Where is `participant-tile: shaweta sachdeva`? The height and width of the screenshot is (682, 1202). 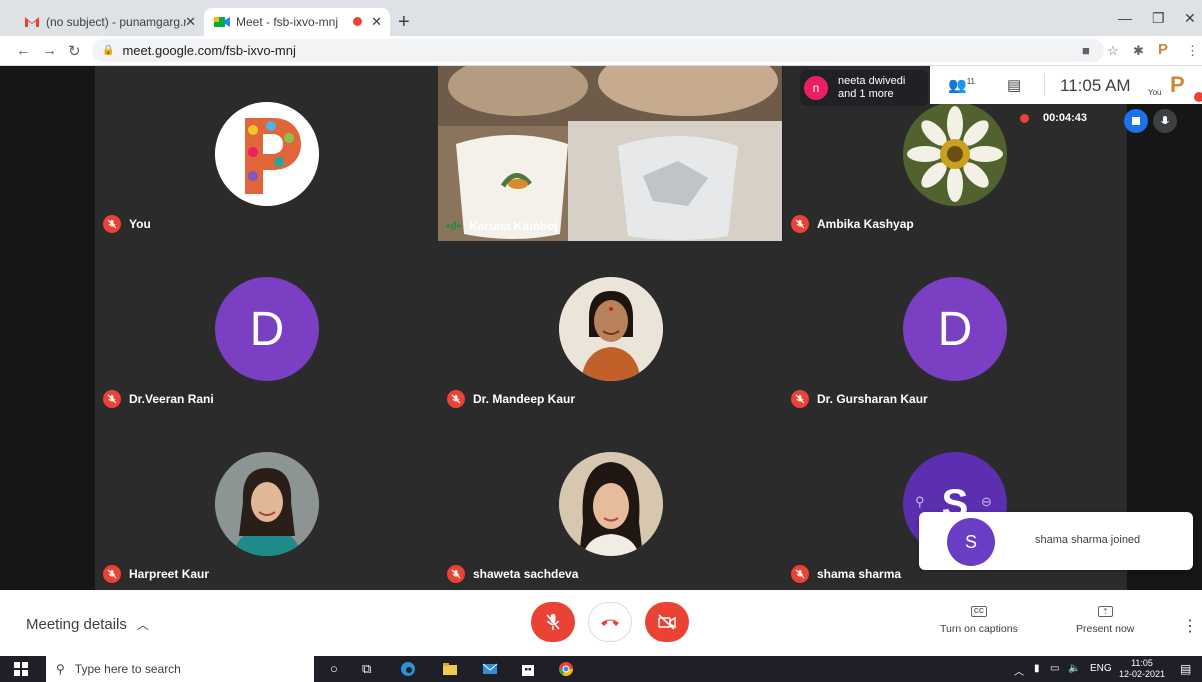 participant-tile: shaweta sachdeva is located at coordinates (611, 503).